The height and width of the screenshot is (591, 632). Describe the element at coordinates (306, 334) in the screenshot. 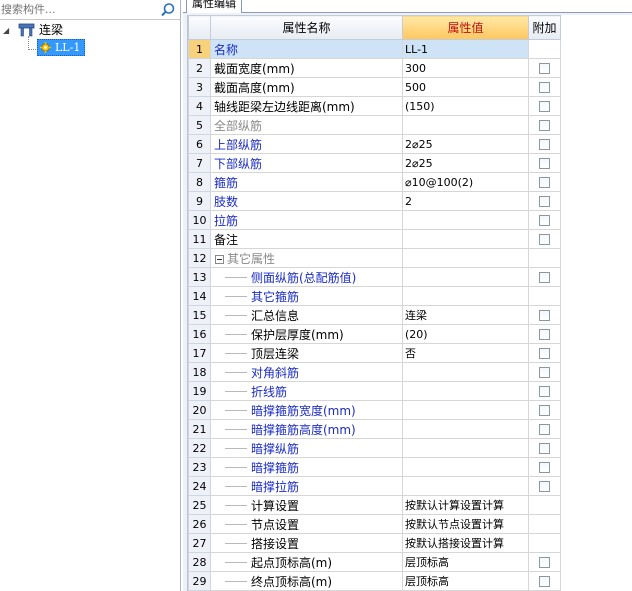

I see `property-name-cell: 保护层厚度(mm)` at that location.